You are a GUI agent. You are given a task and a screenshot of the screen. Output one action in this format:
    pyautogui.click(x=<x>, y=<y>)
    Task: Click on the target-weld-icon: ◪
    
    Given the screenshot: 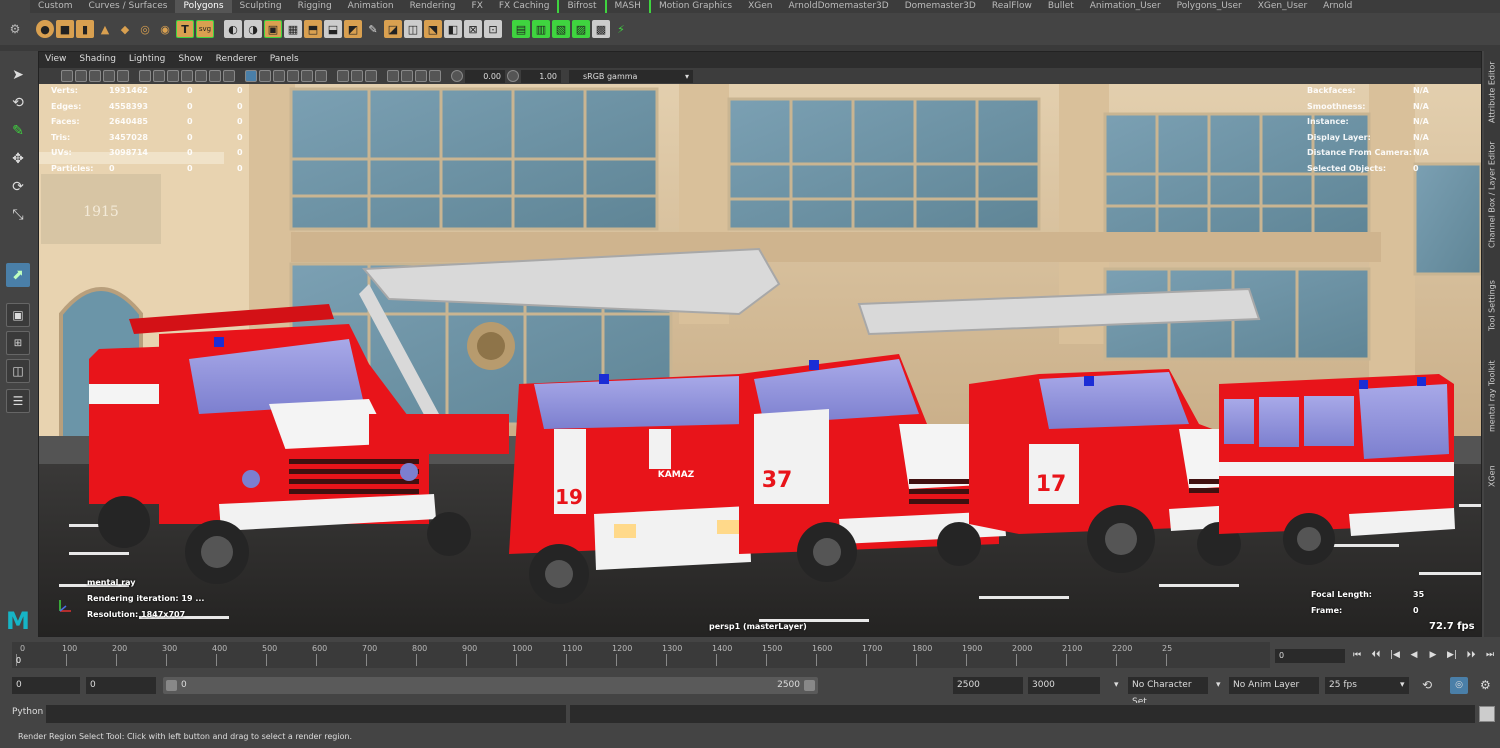 What is the action you would take?
    pyautogui.click(x=393, y=29)
    